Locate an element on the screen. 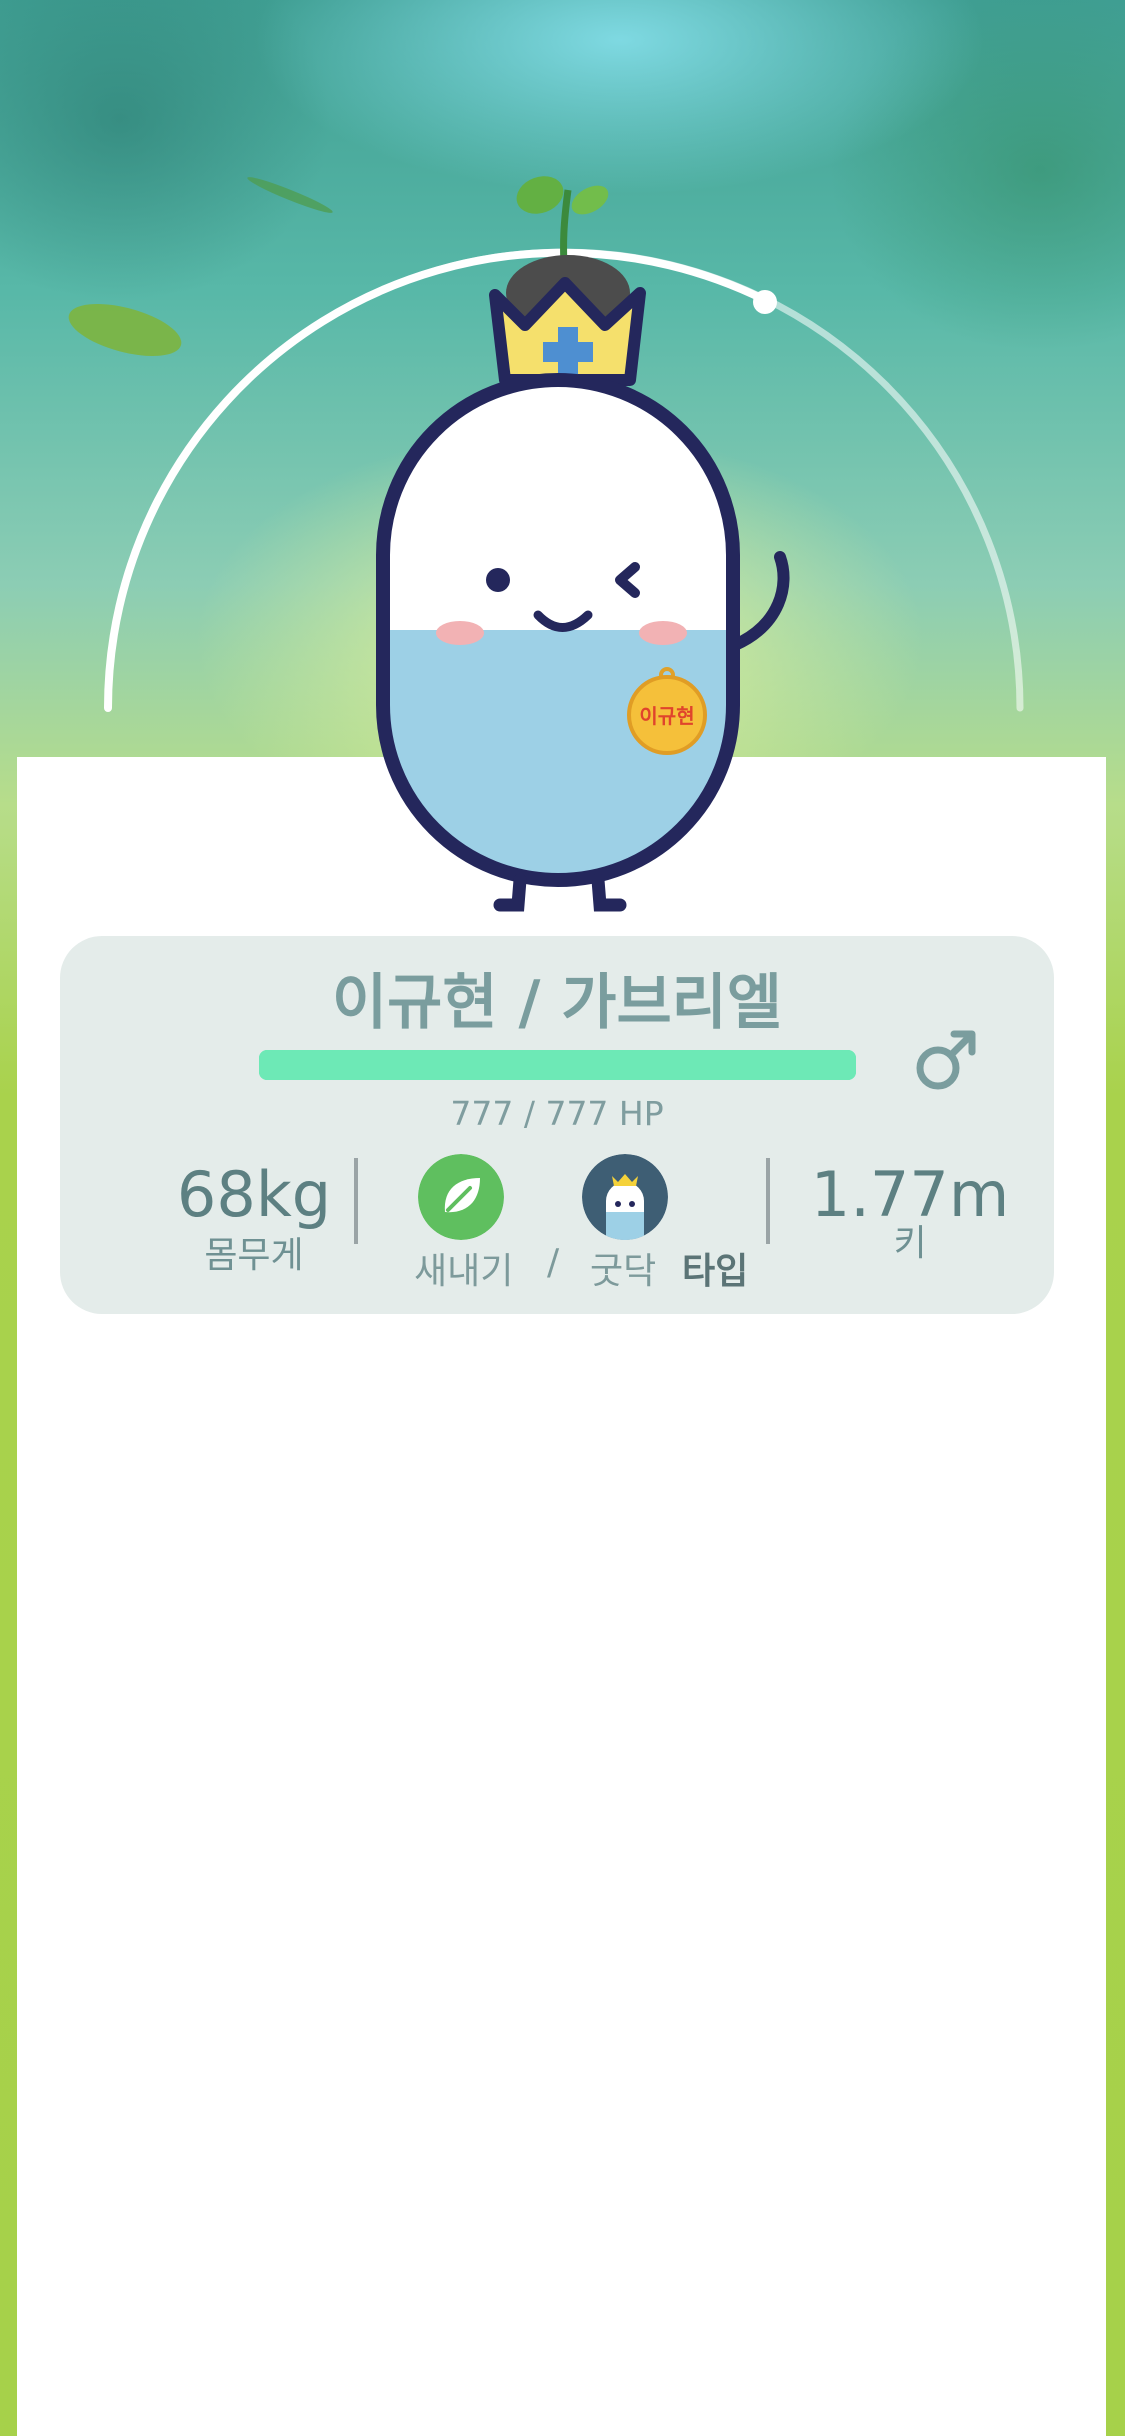  mascot-character: 이규현 is located at coordinates (583, 544).